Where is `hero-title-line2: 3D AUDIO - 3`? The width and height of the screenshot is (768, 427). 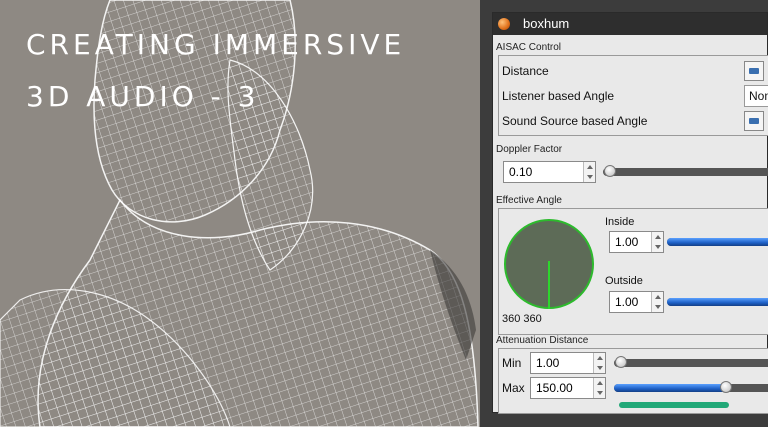 hero-title-line2: 3D AUDIO - 3 is located at coordinates (143, 96).